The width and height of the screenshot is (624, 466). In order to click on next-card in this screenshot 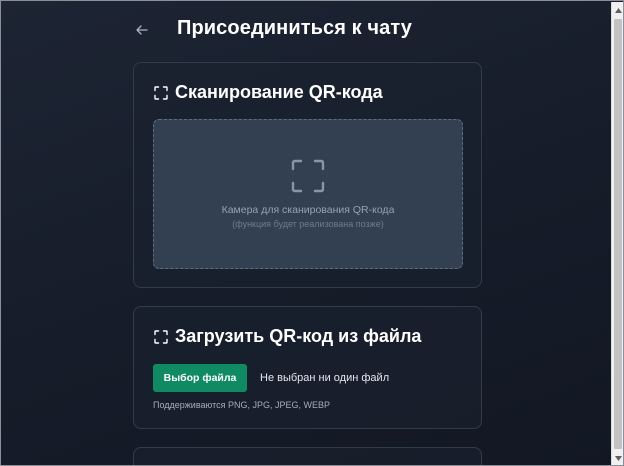, I will do `click(307, 456)`.